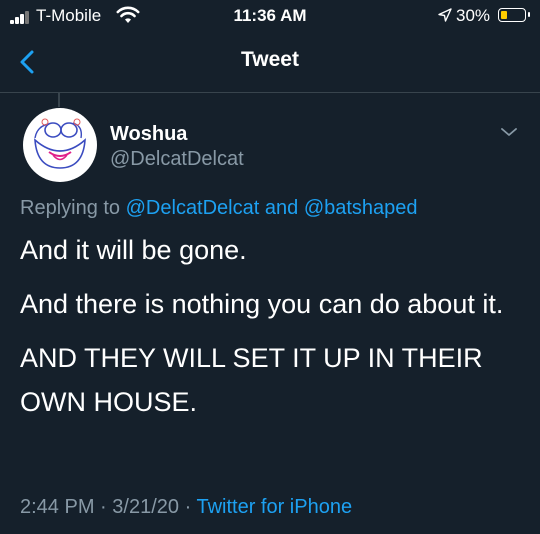 Image resolution: width=540 pixels, height=534 pixels. I want to click on mention-link: @batshaped, so click(361, 208).